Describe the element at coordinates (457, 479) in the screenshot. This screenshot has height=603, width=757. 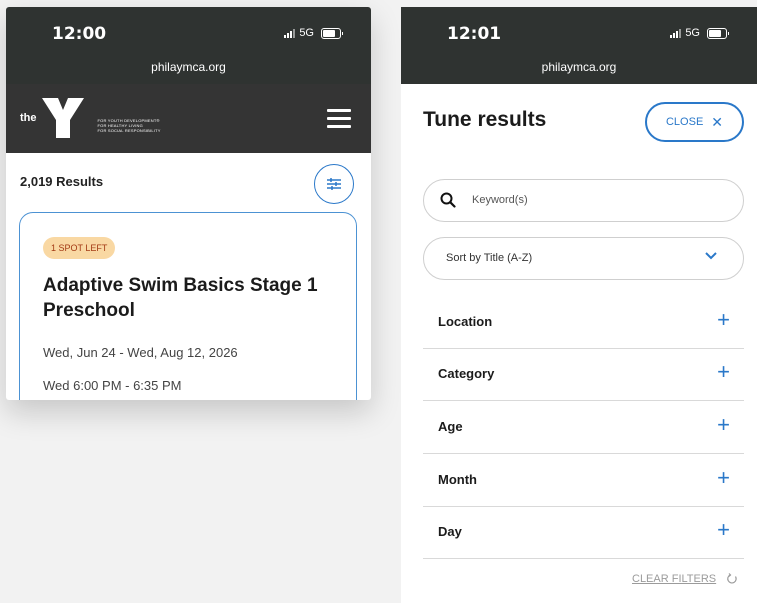
I see `facet-label: Month` at that location.